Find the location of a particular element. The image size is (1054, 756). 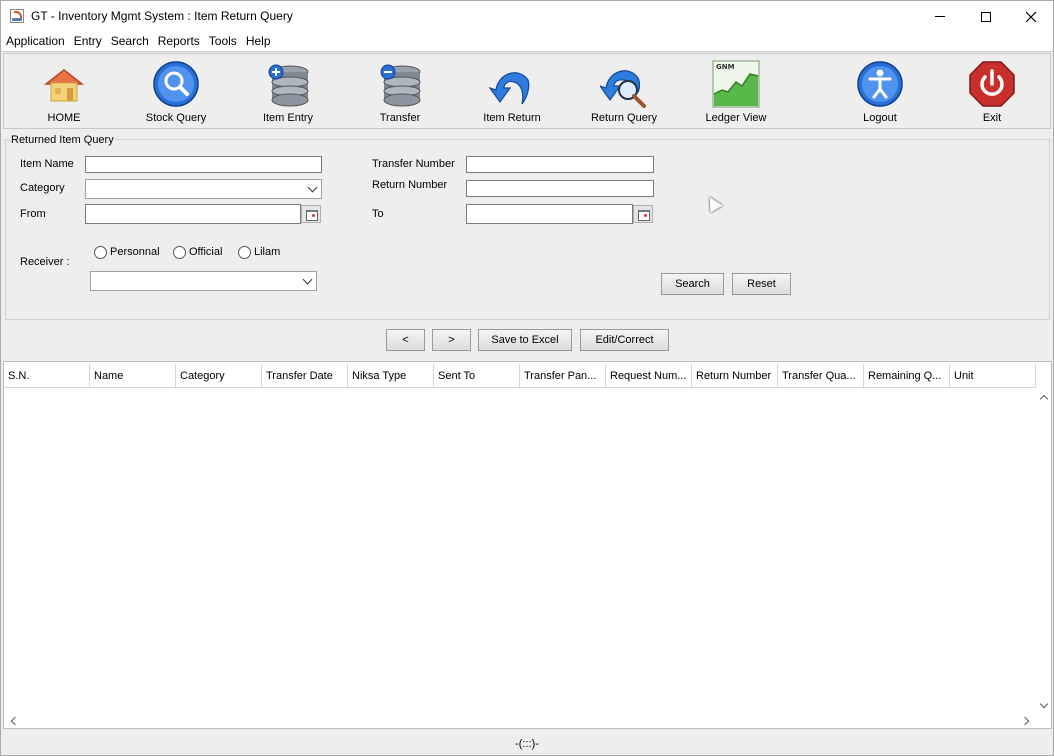

maximize-icon is located at coordinates (986, 16).